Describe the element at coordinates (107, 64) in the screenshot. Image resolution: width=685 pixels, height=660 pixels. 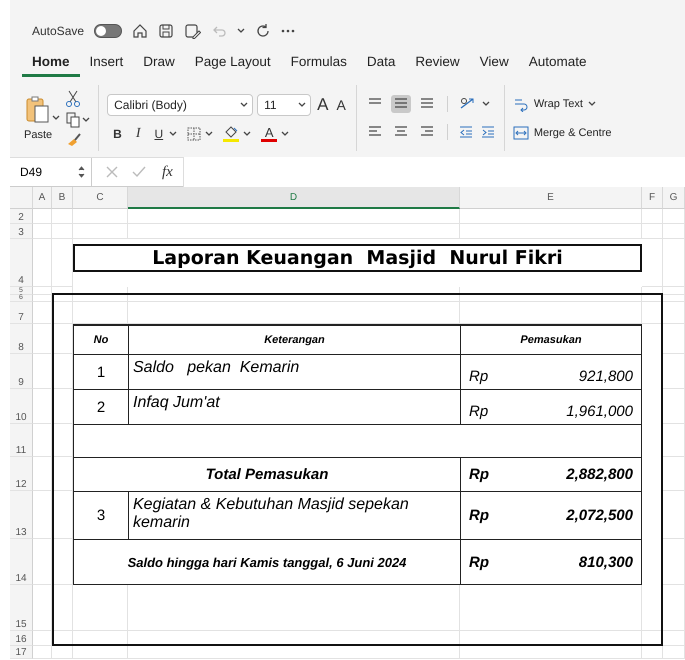
I see `ribbon-tab: Insert` at that location.